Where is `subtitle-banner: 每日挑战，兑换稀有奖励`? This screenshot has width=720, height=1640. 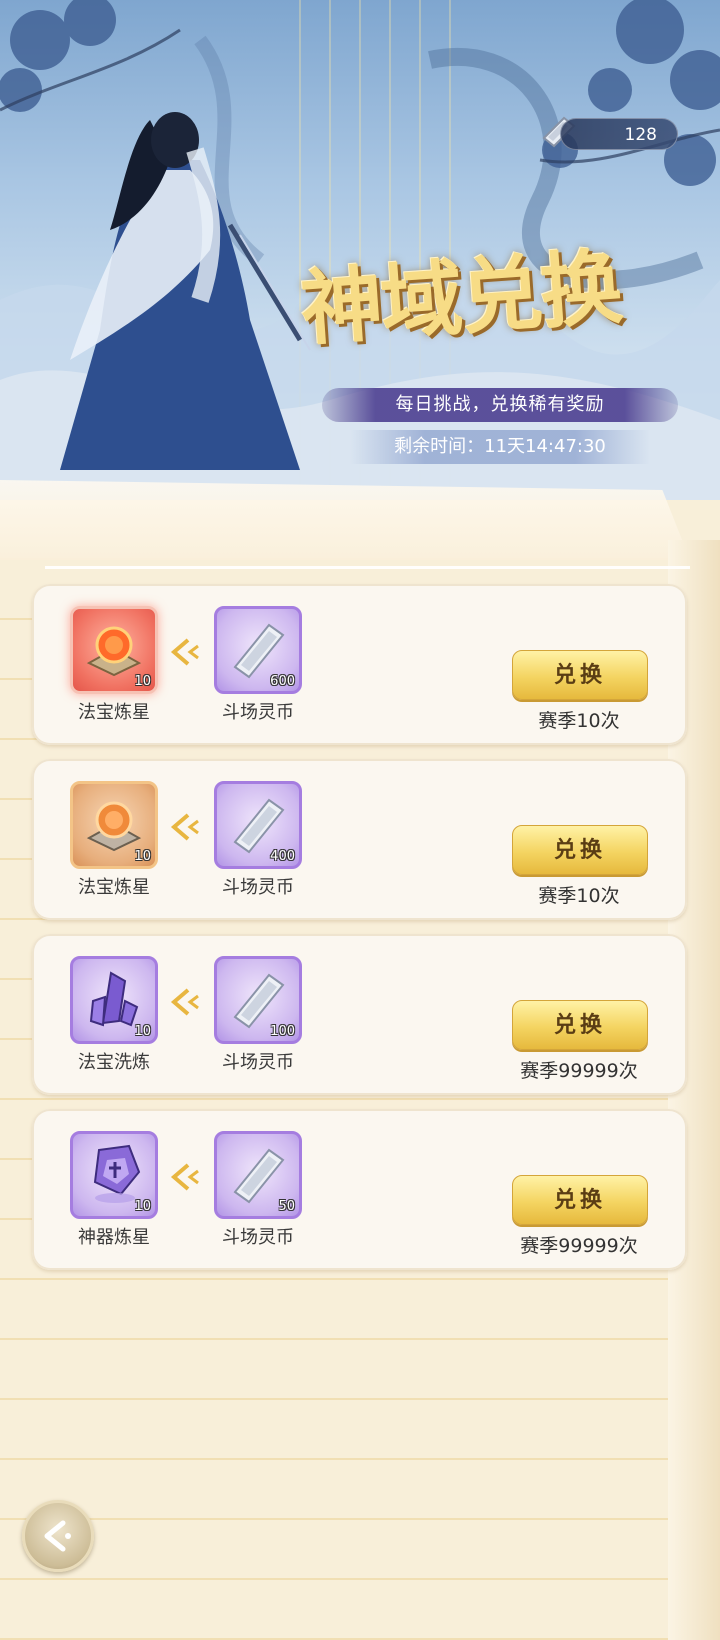
subtitle-banner: 每日挑战，兑换稀有奖励 is located at coordinates (500, 405).